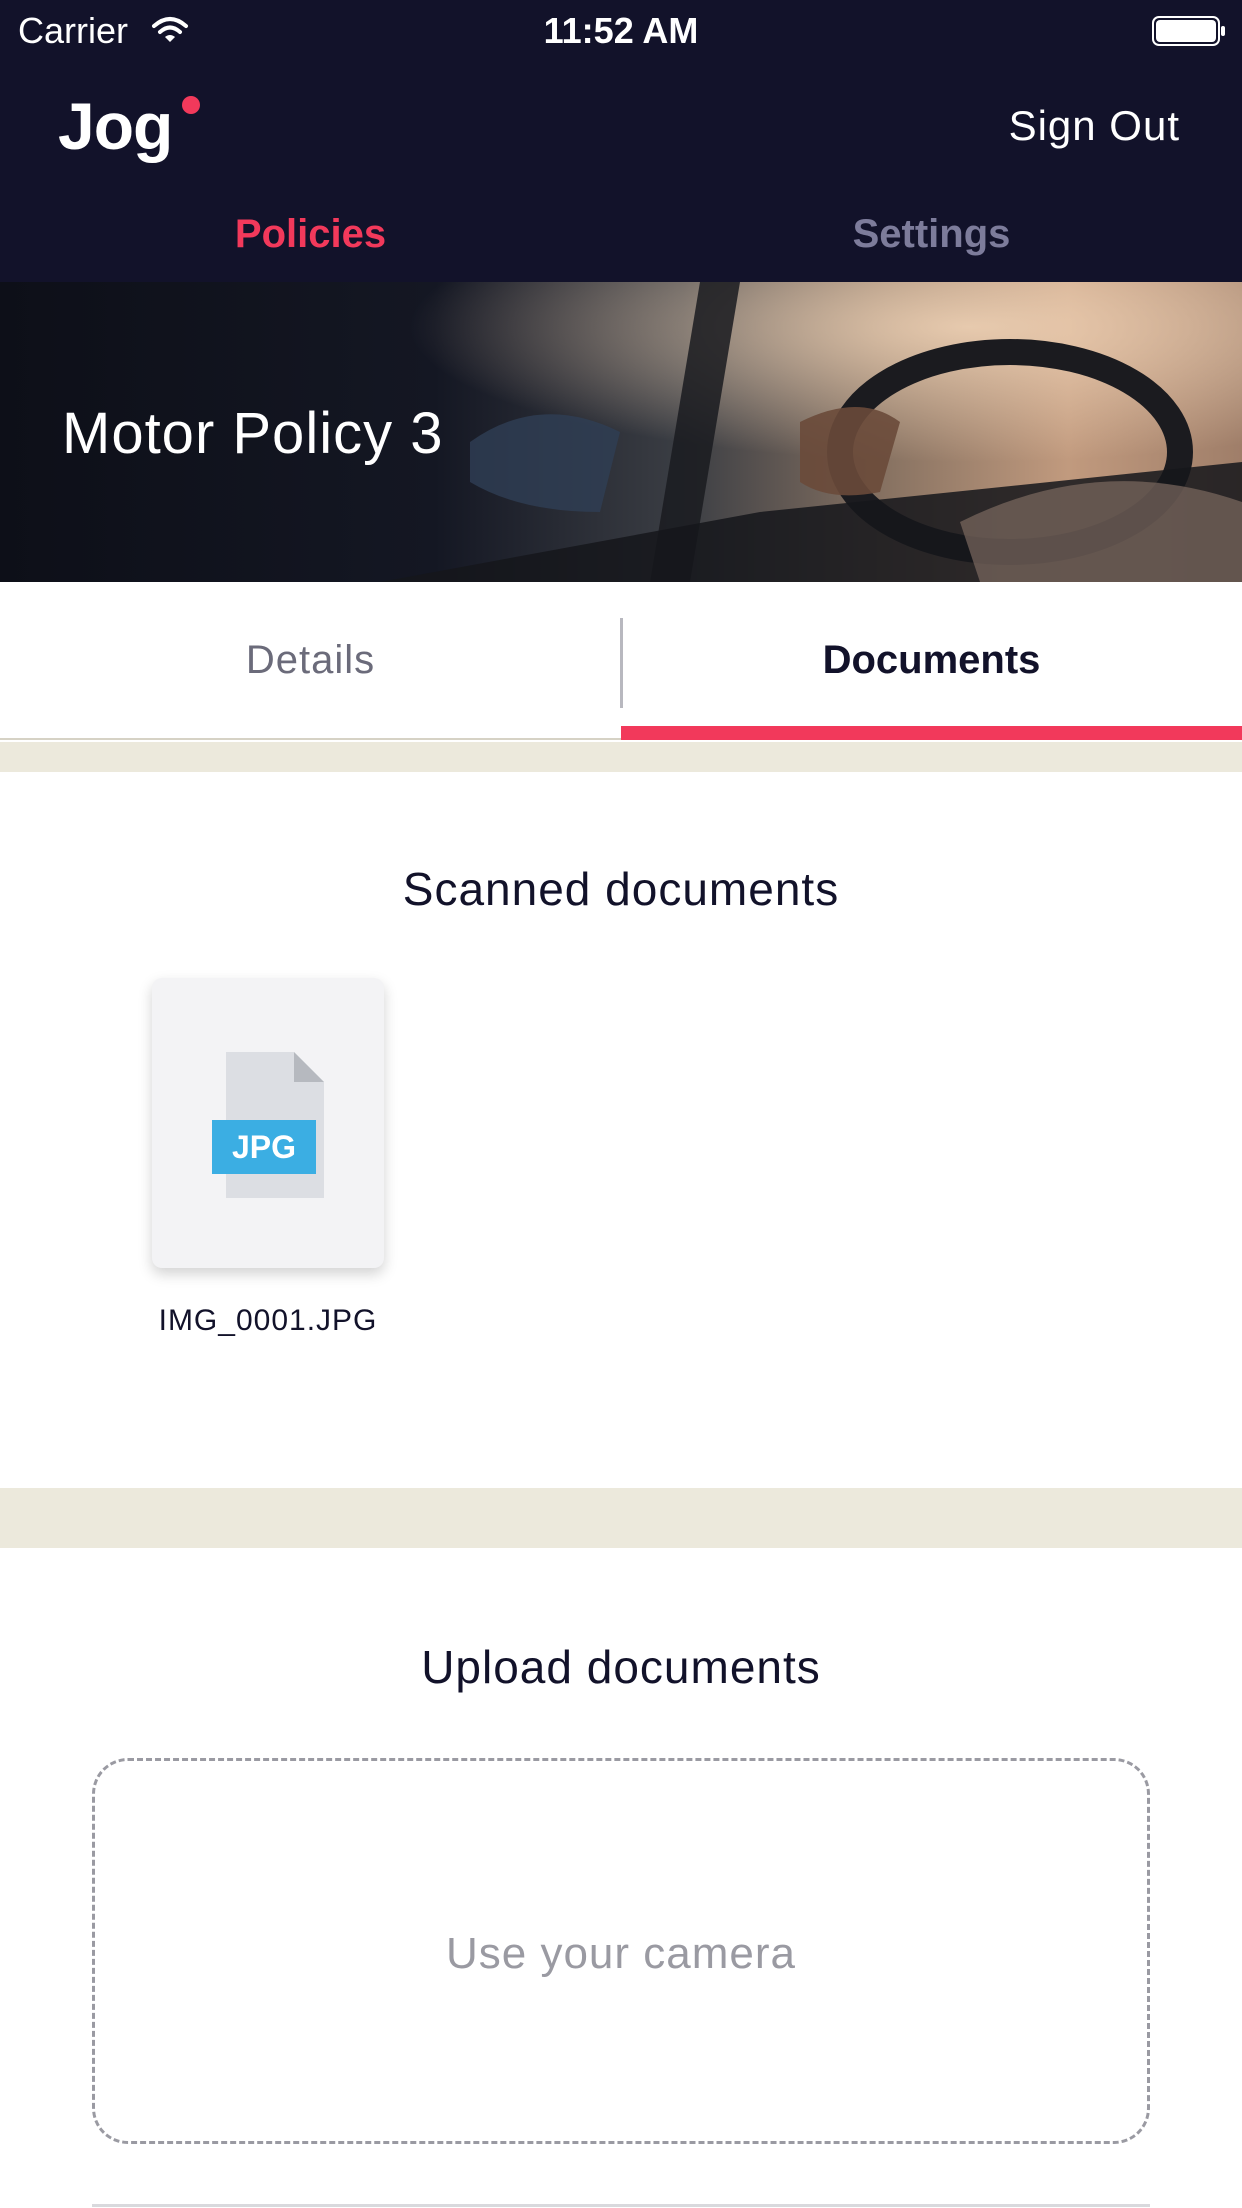 This screenshot has width=1242, height=2208. What do you see at coordinates (931, 733) in the screenshot?
I see `active-tab-indicator` at bounding box center [931, 733].